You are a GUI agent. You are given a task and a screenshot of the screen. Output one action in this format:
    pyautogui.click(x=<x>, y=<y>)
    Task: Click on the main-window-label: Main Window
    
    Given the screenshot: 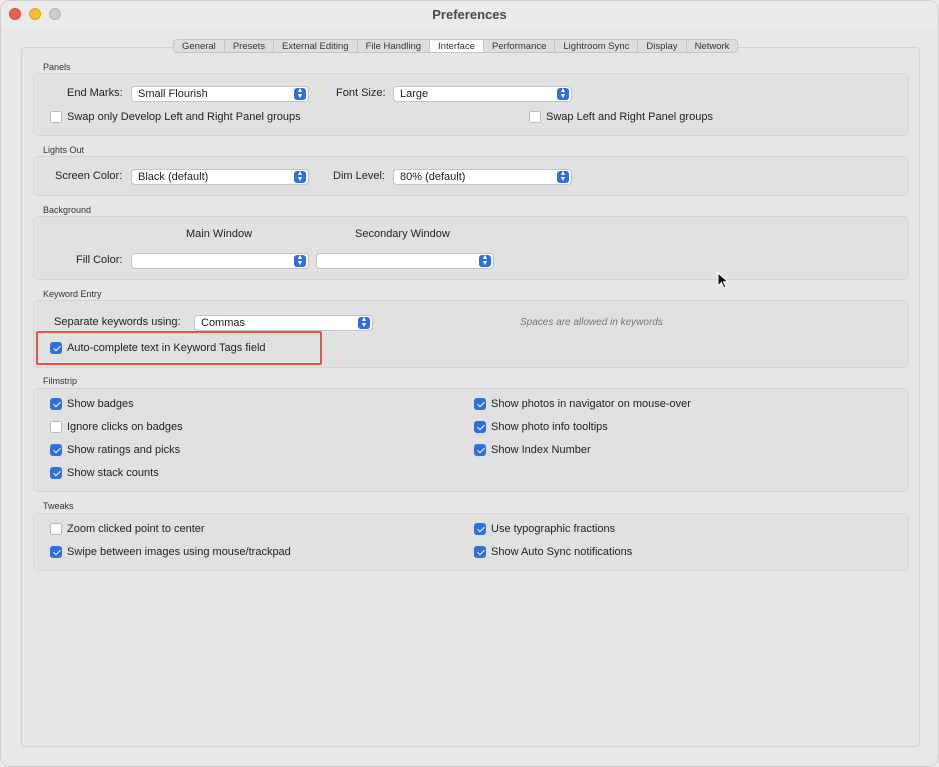 What is the action you would take?
    pyautogui.click(x=219, y=234)
    